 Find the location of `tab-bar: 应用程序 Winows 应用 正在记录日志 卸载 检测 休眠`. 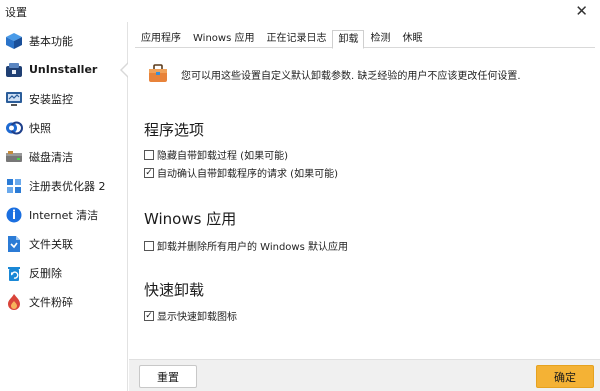

tab-bar: 应用程序 Winows 应用 正在记录日志 卸载 检测 休眠 is located at coordinates (365, 39).